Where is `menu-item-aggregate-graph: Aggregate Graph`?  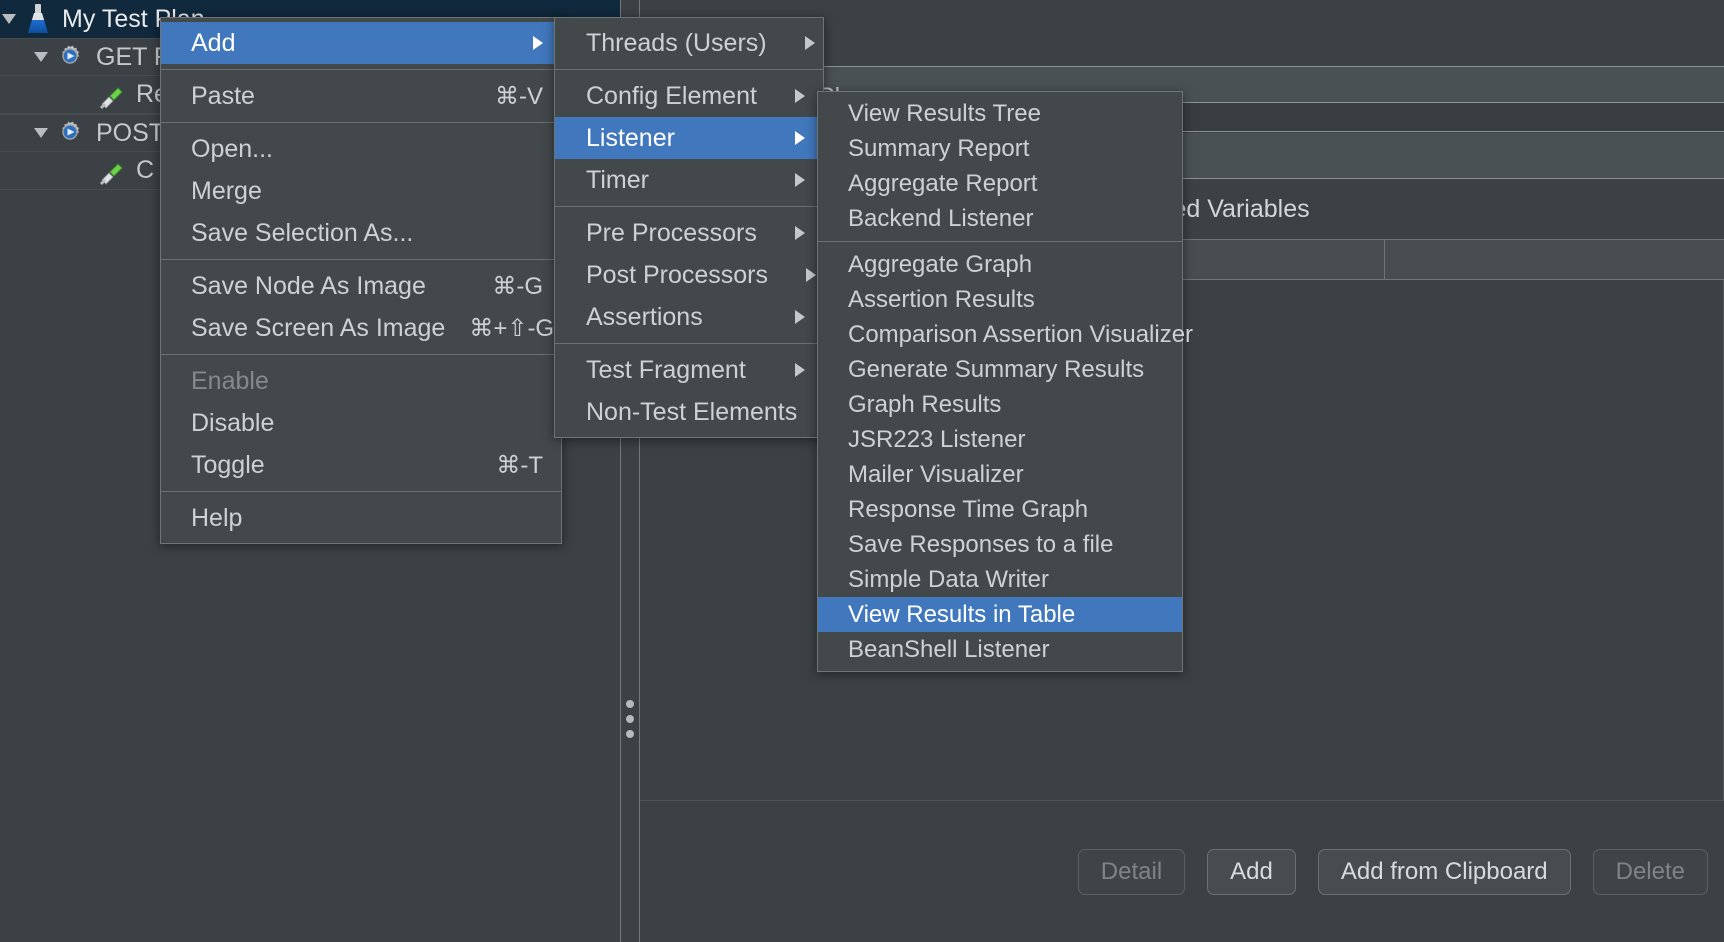 menu-item-aggregate-graph: Aggregate Graph is located at coordinates (1000, 264).